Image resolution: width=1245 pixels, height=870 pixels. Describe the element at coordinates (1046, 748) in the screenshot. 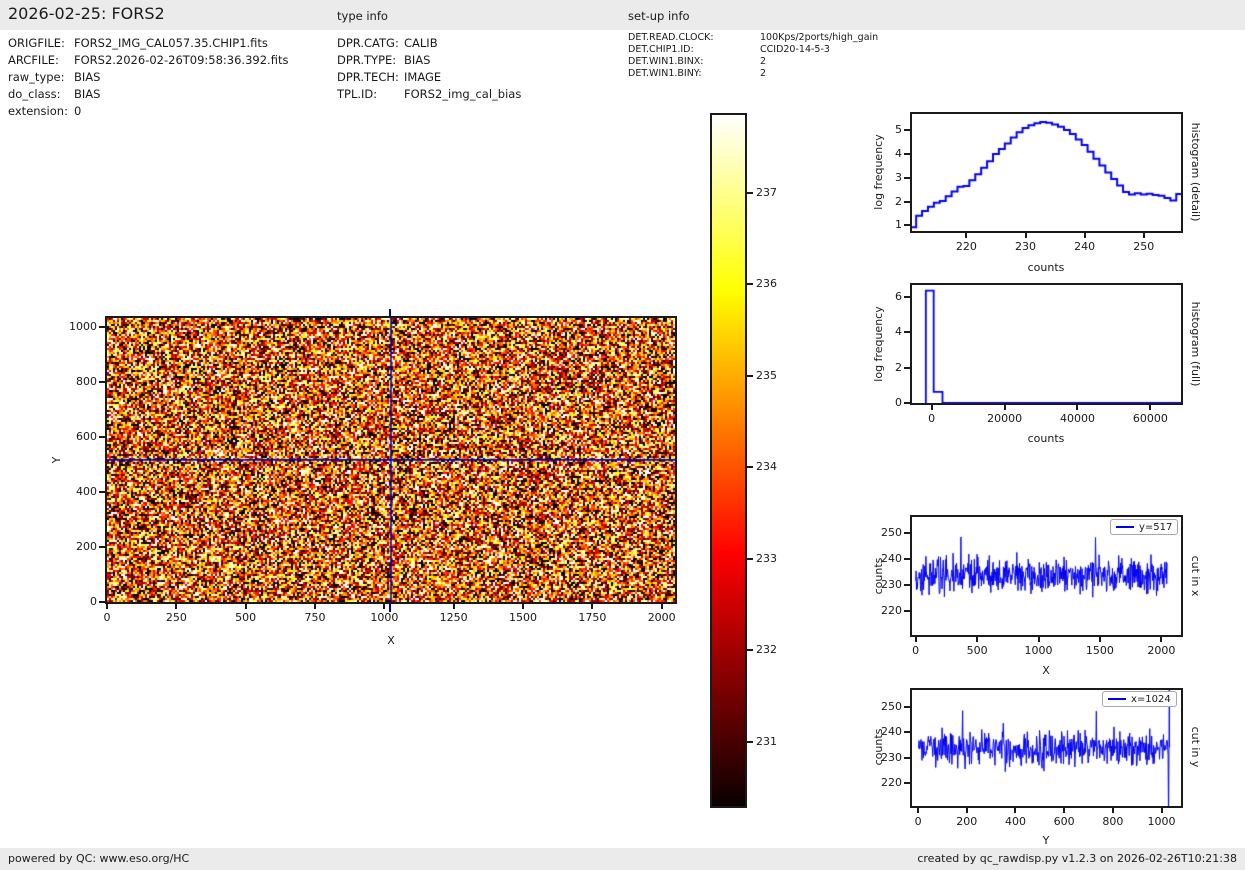

I see `cut-in-y-curve` at that location.